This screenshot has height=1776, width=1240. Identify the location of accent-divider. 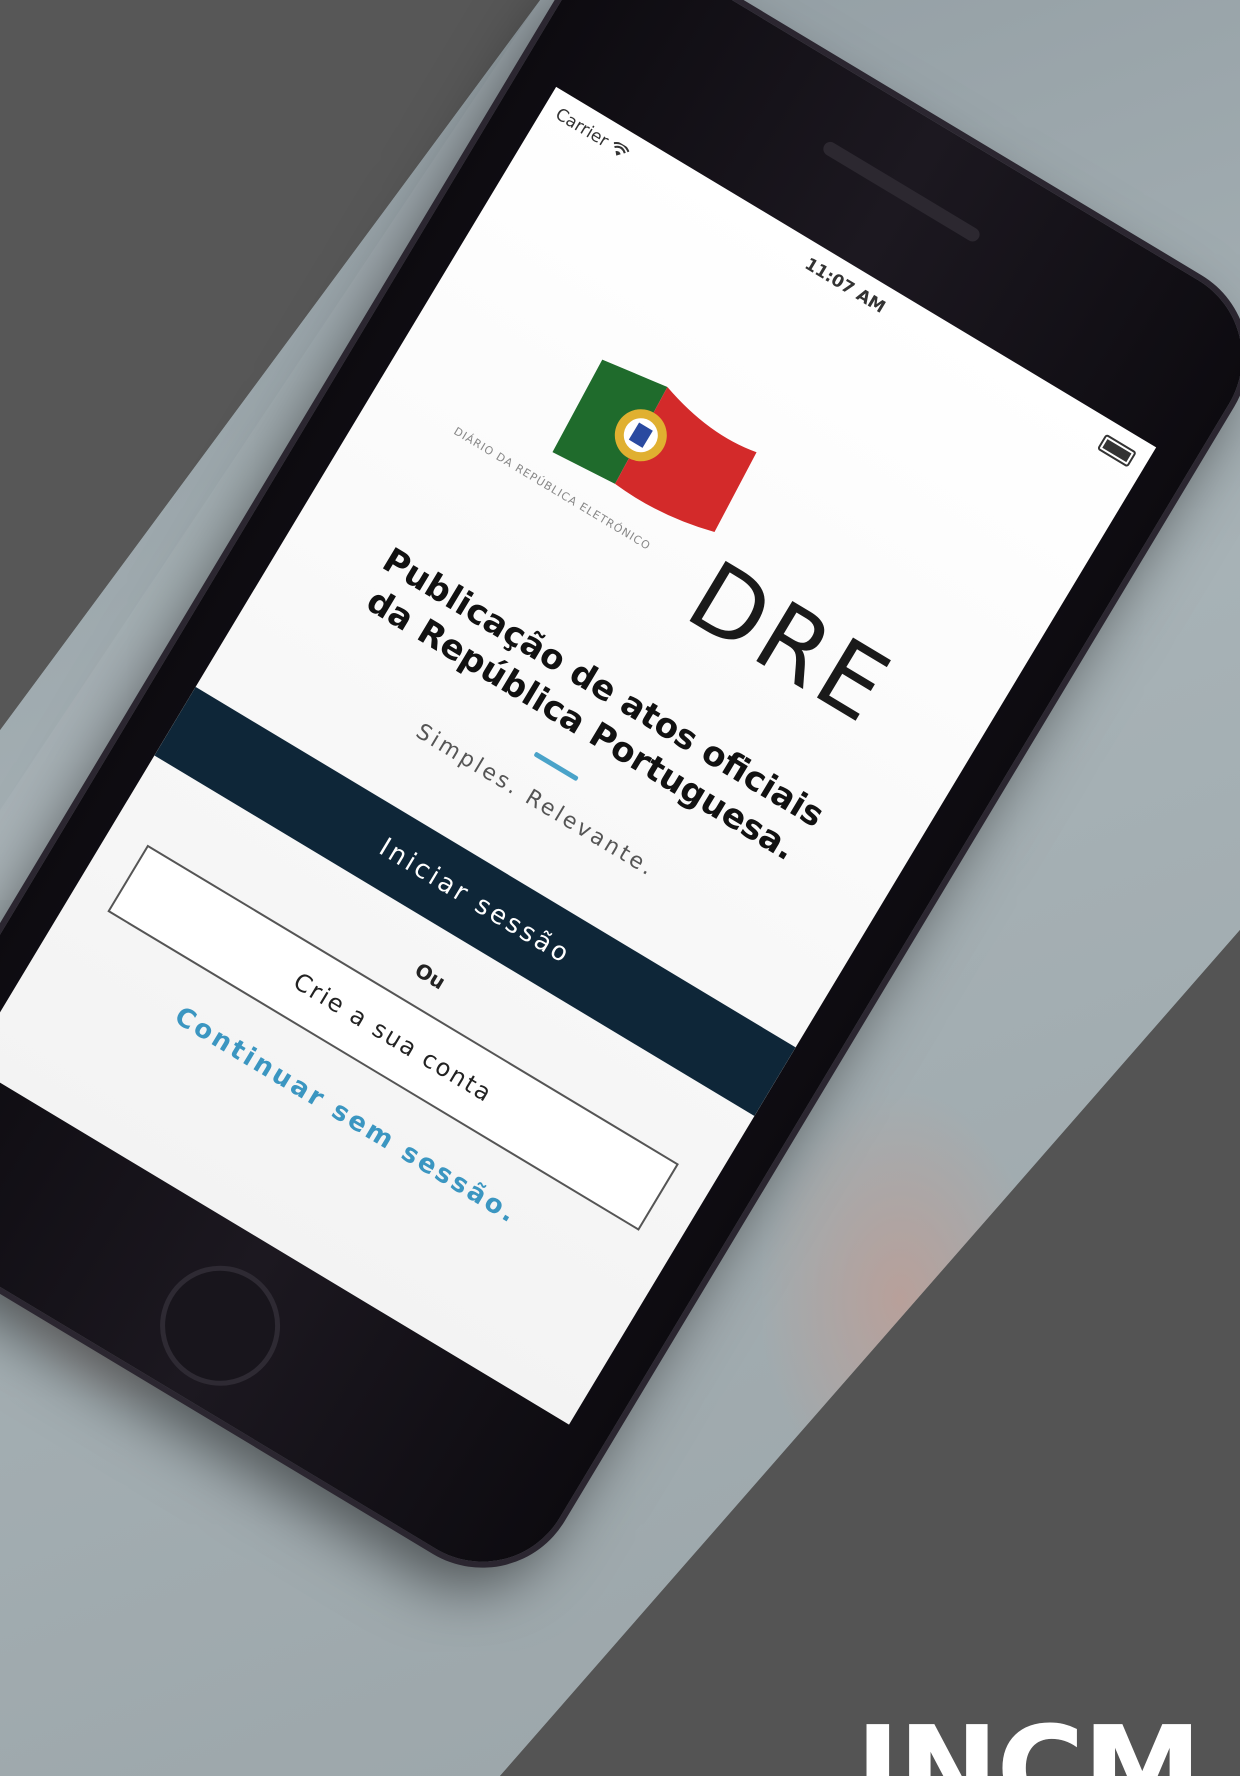
(556, 766).